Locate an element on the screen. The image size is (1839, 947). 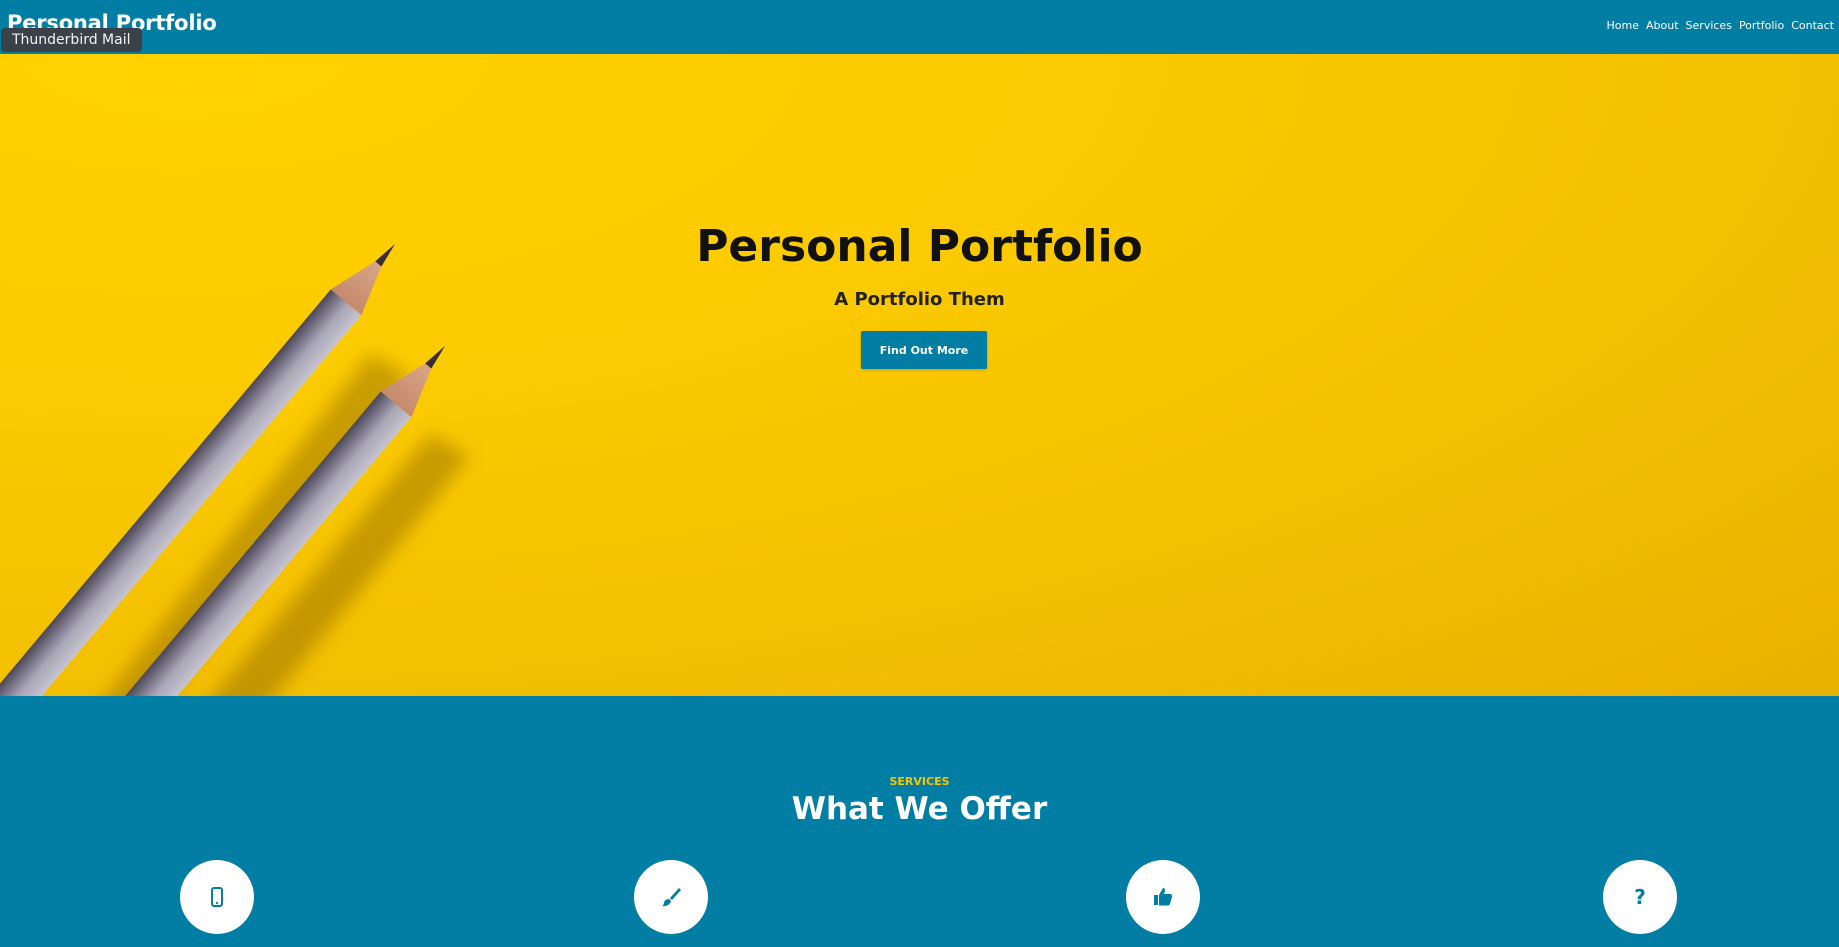
mobile-phone-icon is located at coordinates (217, 897).